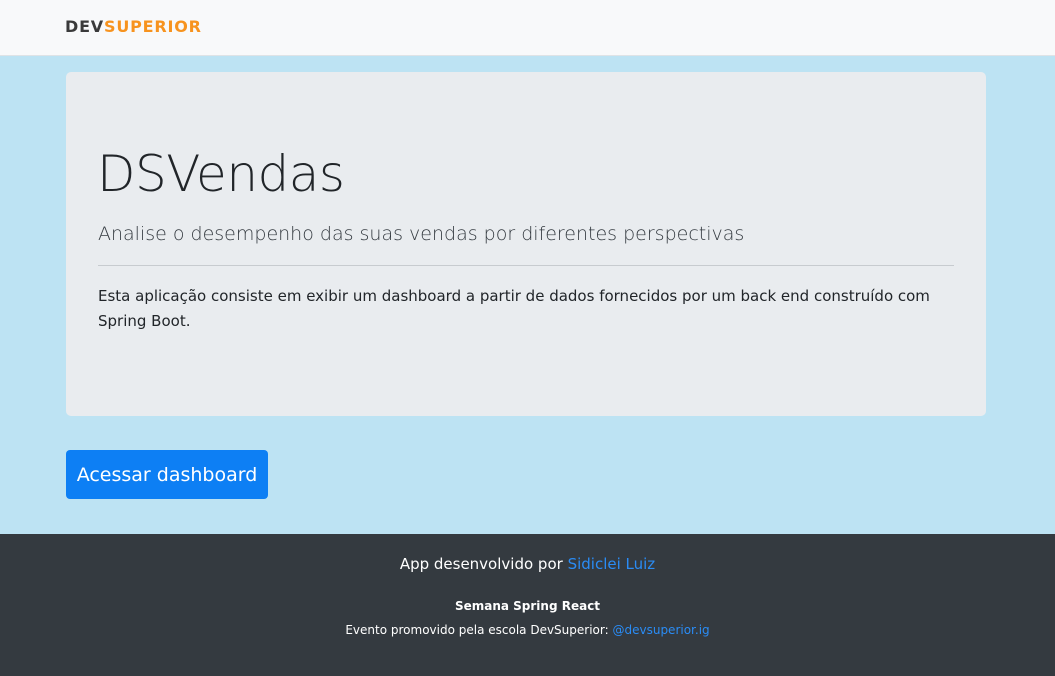 The image size is (1055, 676). I want to click on footer-credits: App desenvolvido por Sidiclei Luiz, so click(527, 564).